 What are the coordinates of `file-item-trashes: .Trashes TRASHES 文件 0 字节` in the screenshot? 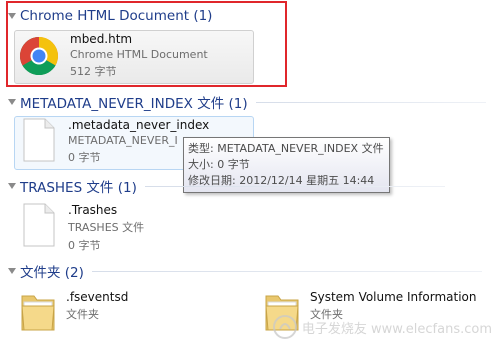 It's located at (83, 228).